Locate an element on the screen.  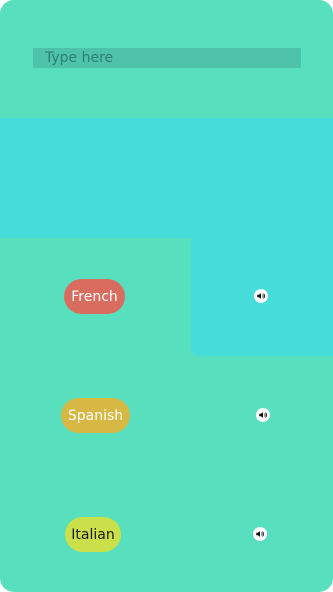
spanish-button: Spanish is located at coordinates (95, 415).